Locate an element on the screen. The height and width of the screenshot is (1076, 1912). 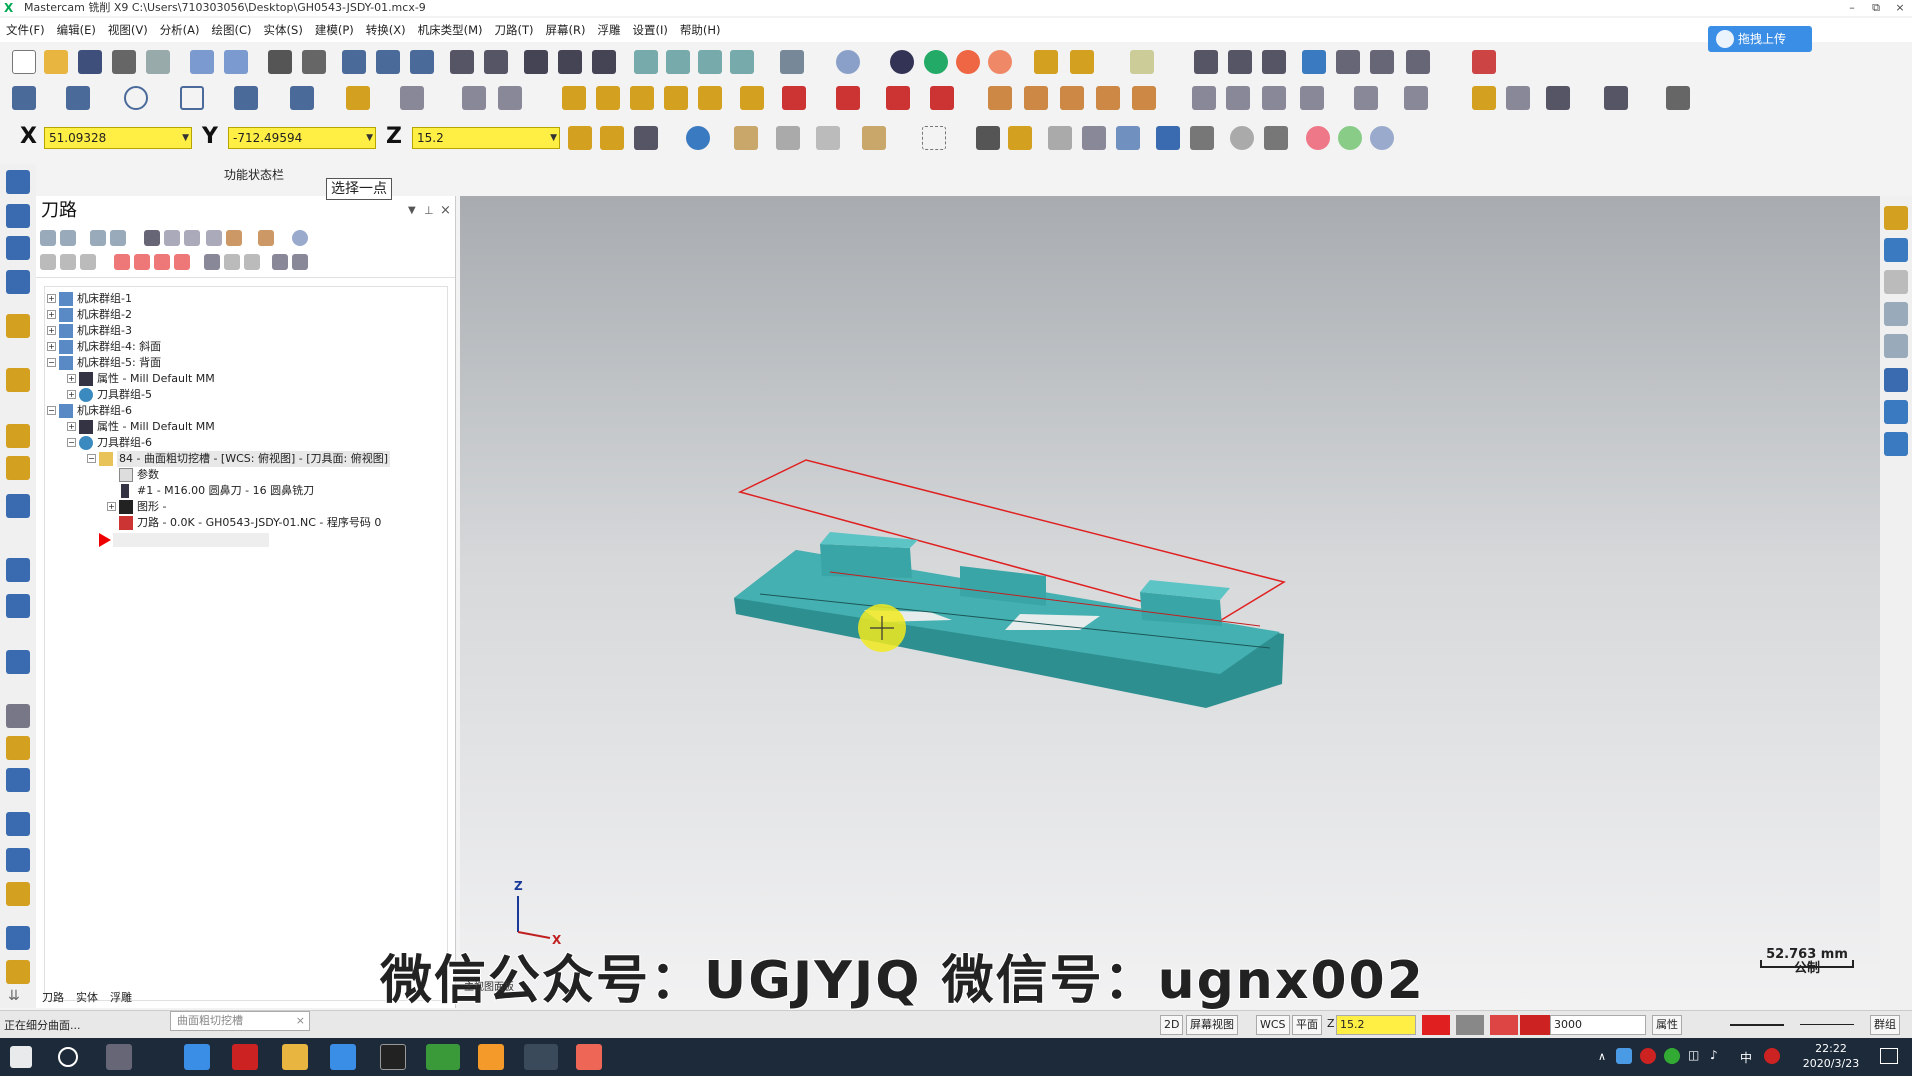
menu-model: 建模(P) is located at coordinates (334, 30).